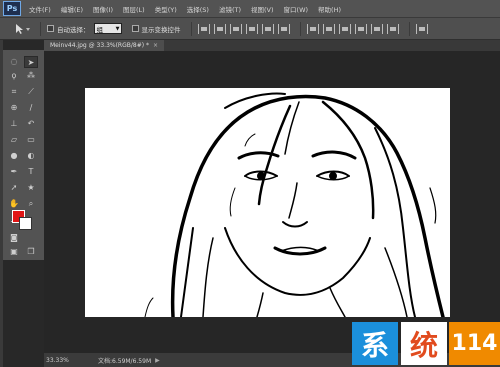  I want to click on blur-icon: ●, so click(14, 156).